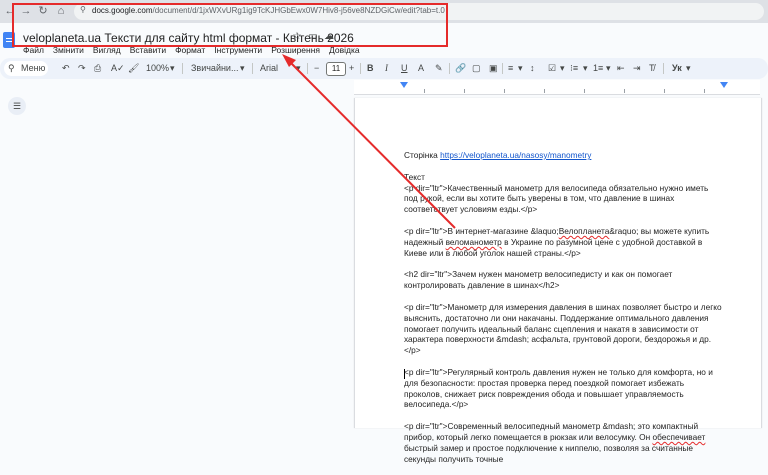 This screenshot has height=475, width=768. Describe the element at coordinates (97, 68) in the screenshot. I see `print-icon: ⎙` at that location.